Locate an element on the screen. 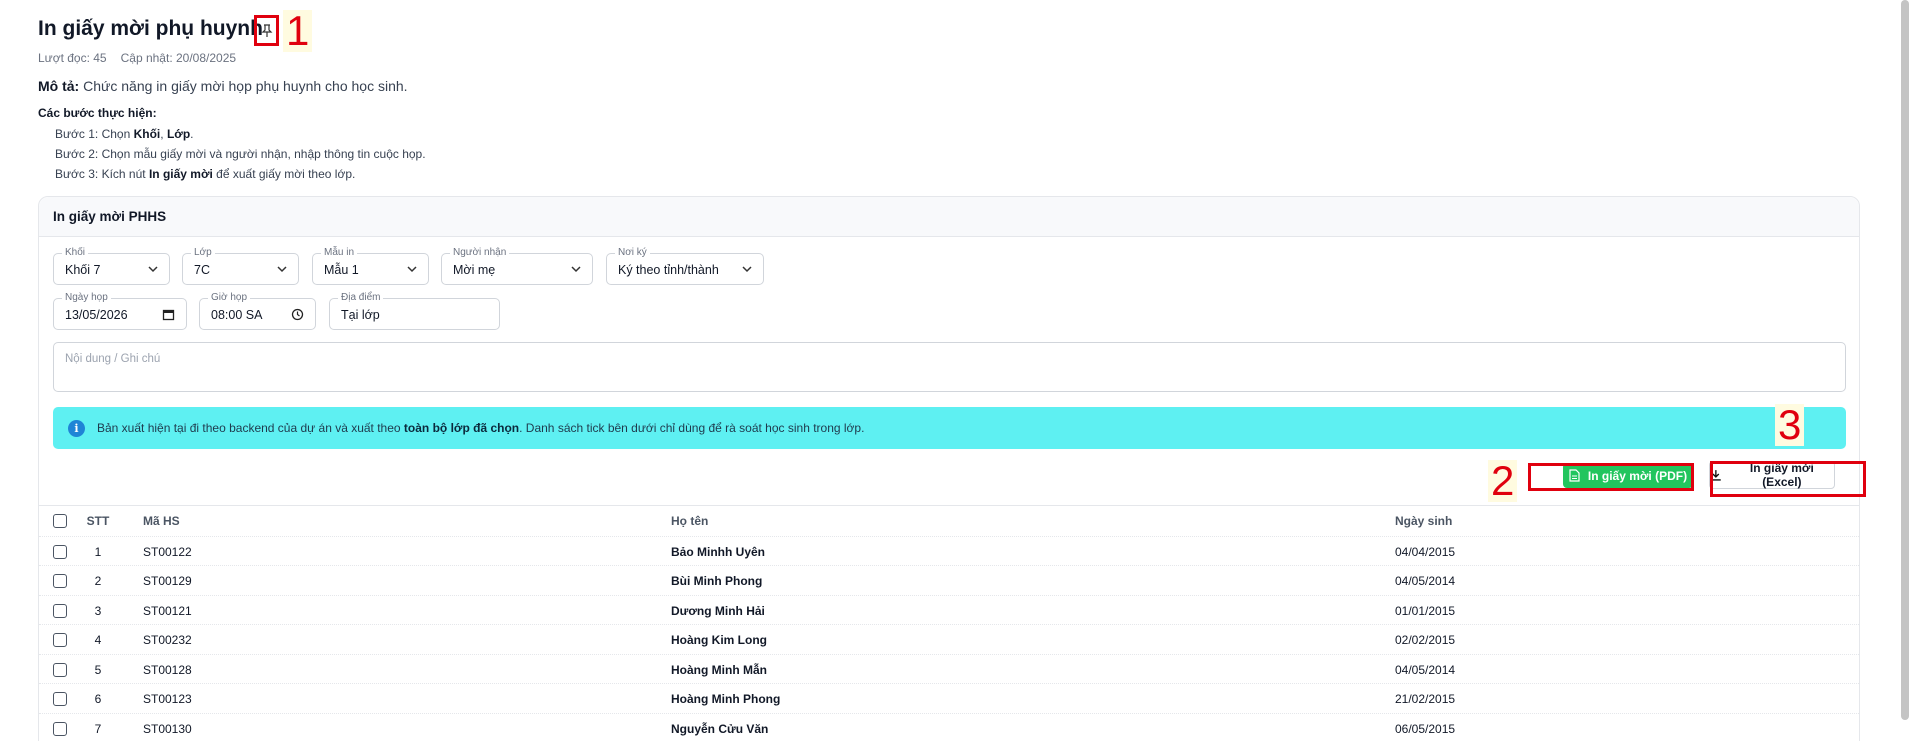 This screenshot has height=741, width=1912. dia-diem-value: Tại lớp is located at coordinates (360, 315).